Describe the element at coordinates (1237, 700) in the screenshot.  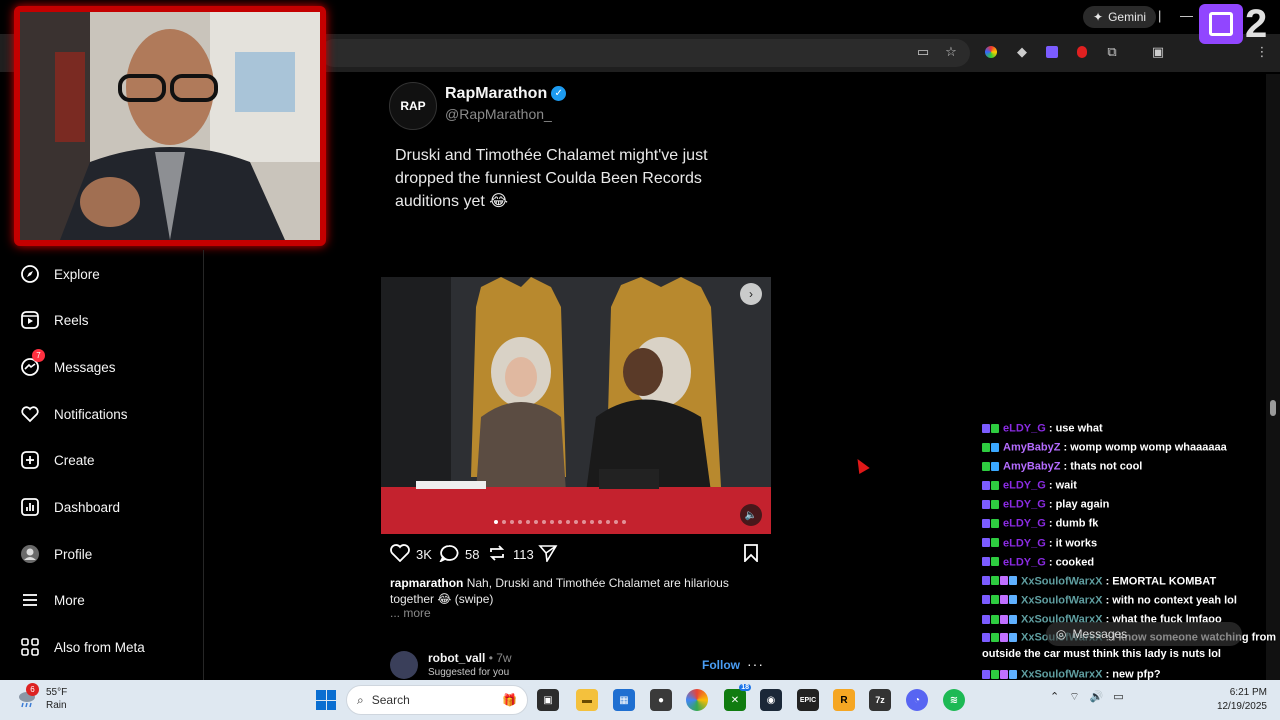
I see `taskbar-clock: 6:21 PM 12/19/2025` at that location.